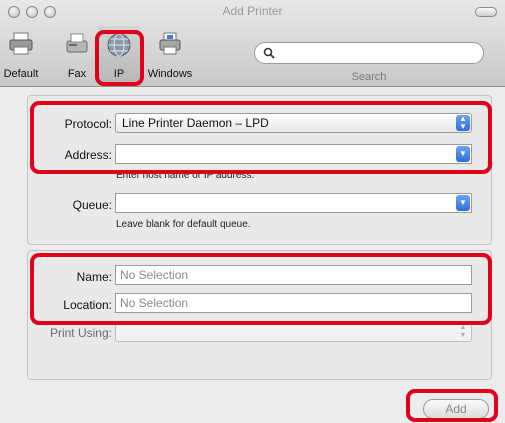  What do you see at coordinates (77, 74) in the screenshot?
I see `toolbar-label-fax: Fax` at bounding box center [77, 74].